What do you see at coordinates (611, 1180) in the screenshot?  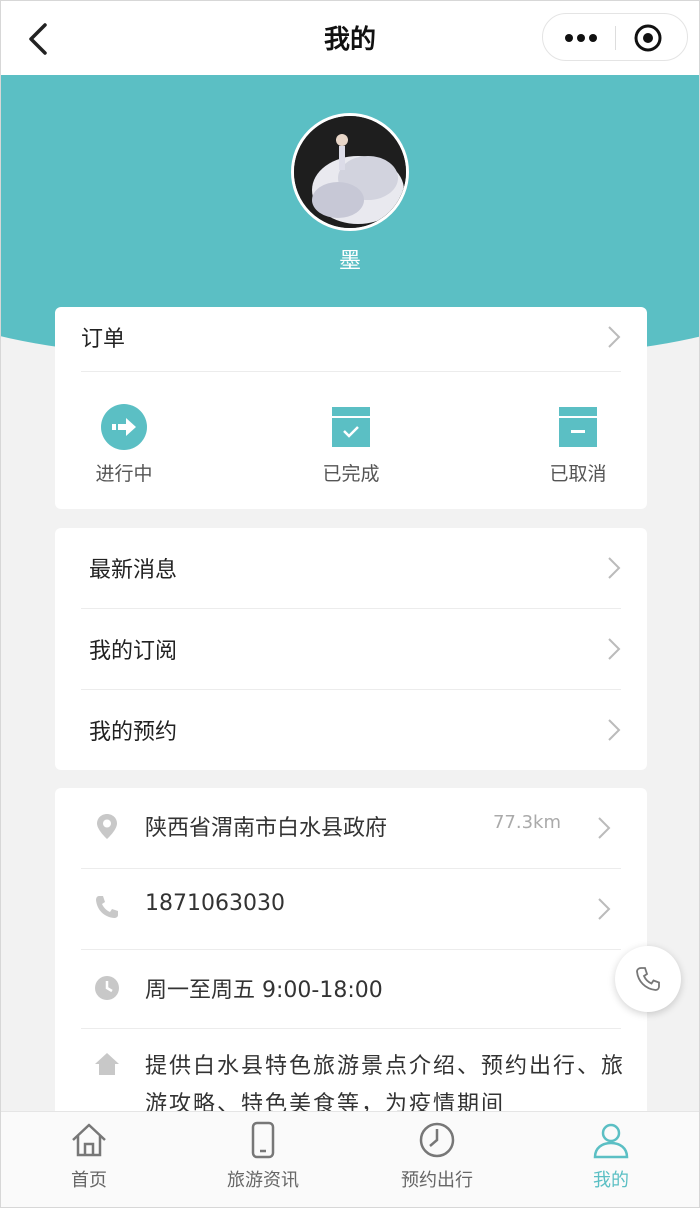 I see `tab-label: 我的` at bounding box center [611, 1180].